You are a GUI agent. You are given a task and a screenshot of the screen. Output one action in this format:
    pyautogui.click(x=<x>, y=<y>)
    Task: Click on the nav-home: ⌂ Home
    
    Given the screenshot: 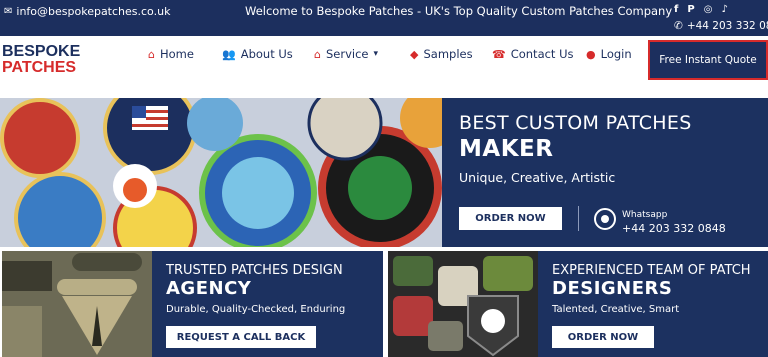 What is the action you would take?
    pyautogui.click(x=171, y=54)
    